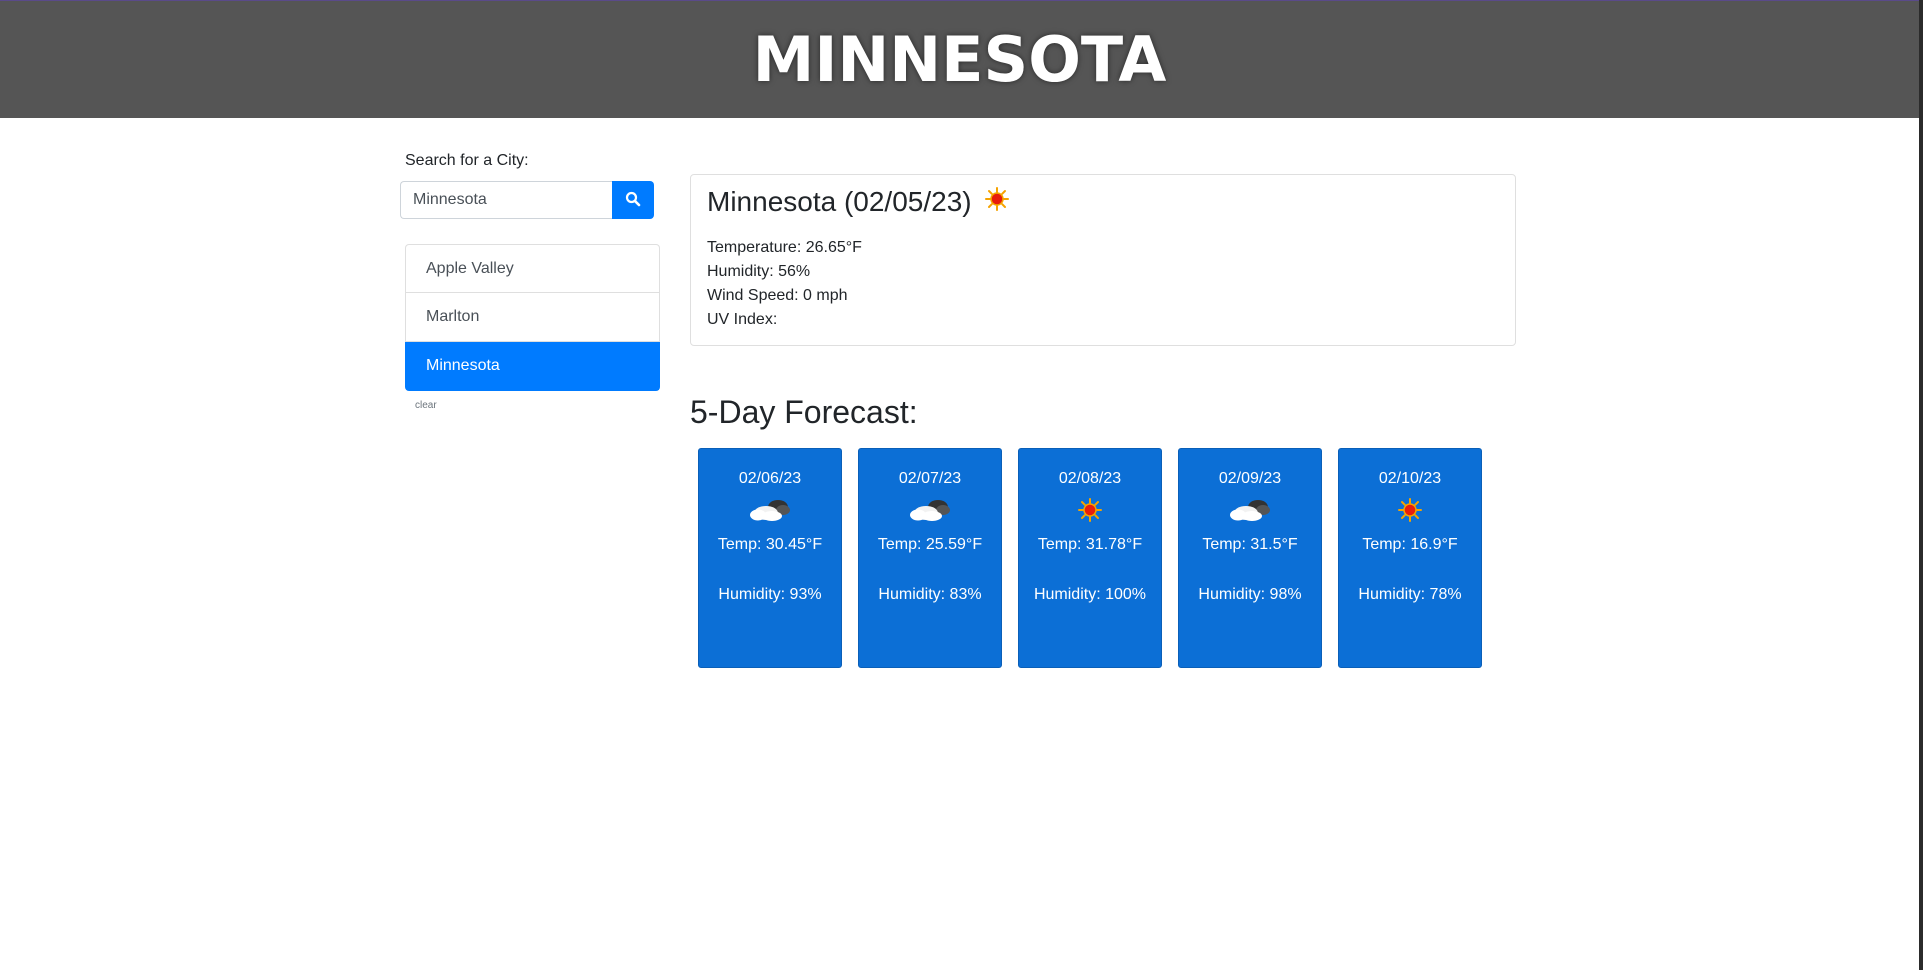 This screenshot has width=1923, height=970. Describe the element at coordinates (1103, 202) in the screenshot. I see `current-weather-heading: Minnesota (02/05/23)` at that location.